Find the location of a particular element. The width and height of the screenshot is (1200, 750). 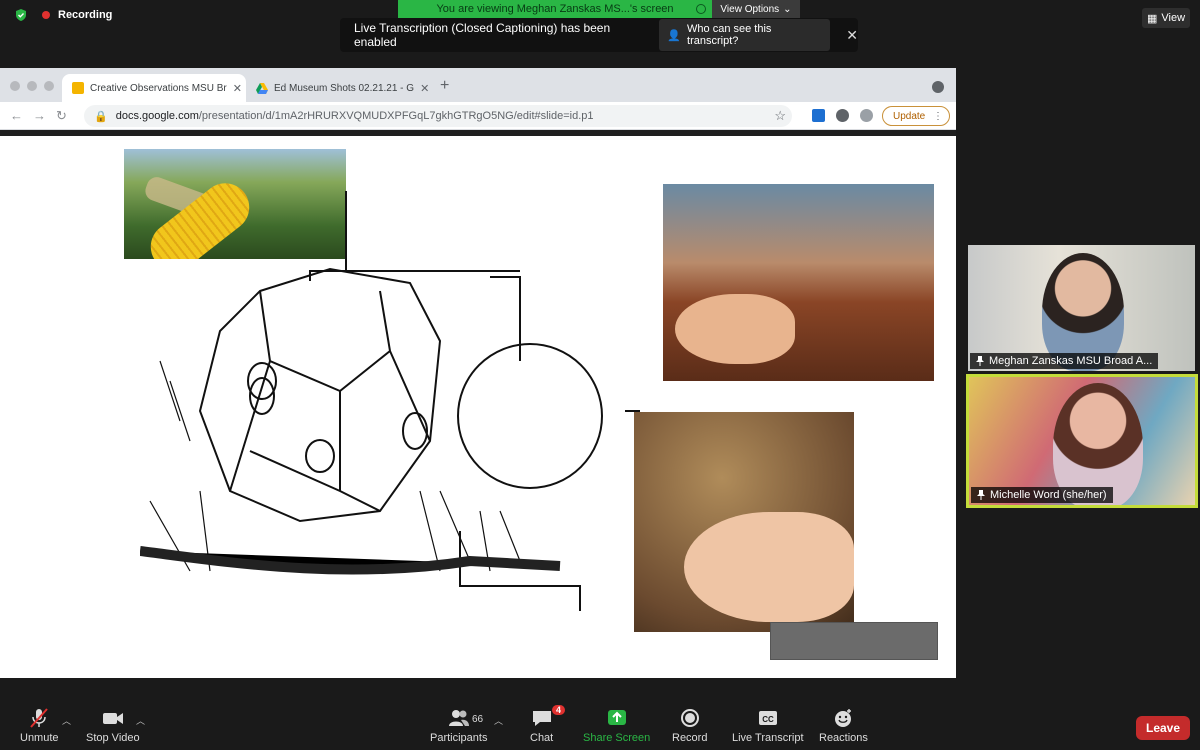

browser-tab-slides: Creative Observations MSU Br ✕ is located at coordinates (154, 88).